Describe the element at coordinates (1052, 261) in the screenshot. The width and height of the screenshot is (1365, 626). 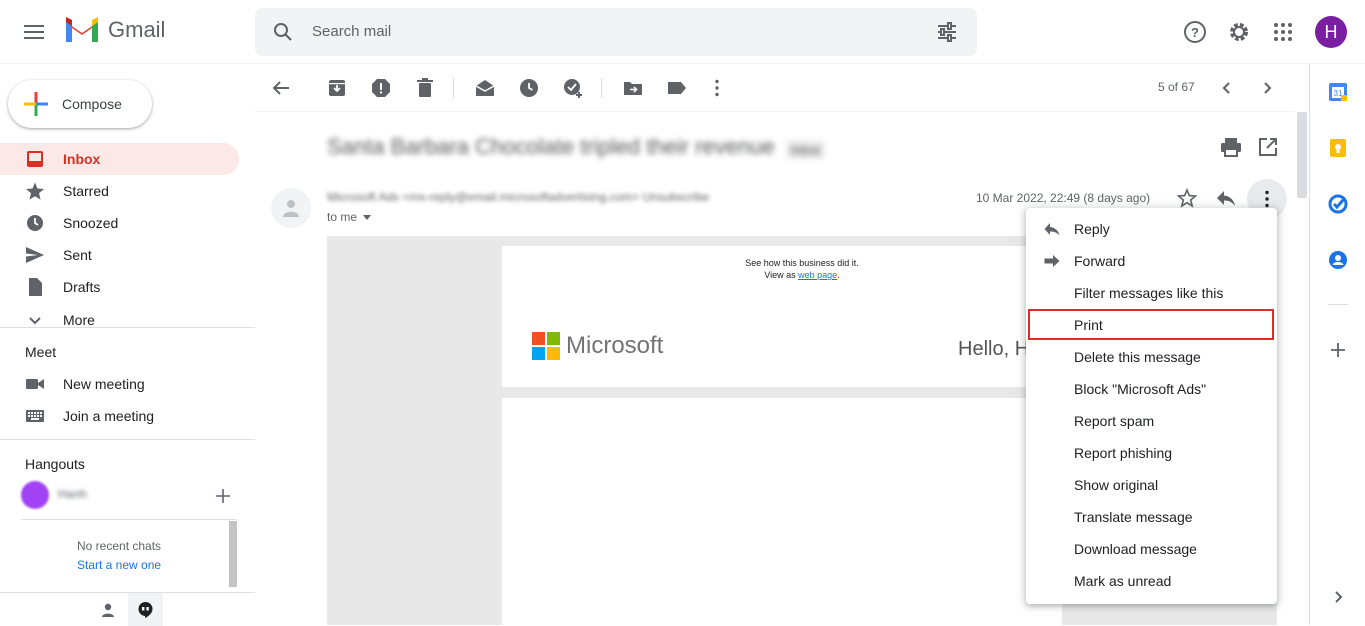
I see `forward-icon` at that location.